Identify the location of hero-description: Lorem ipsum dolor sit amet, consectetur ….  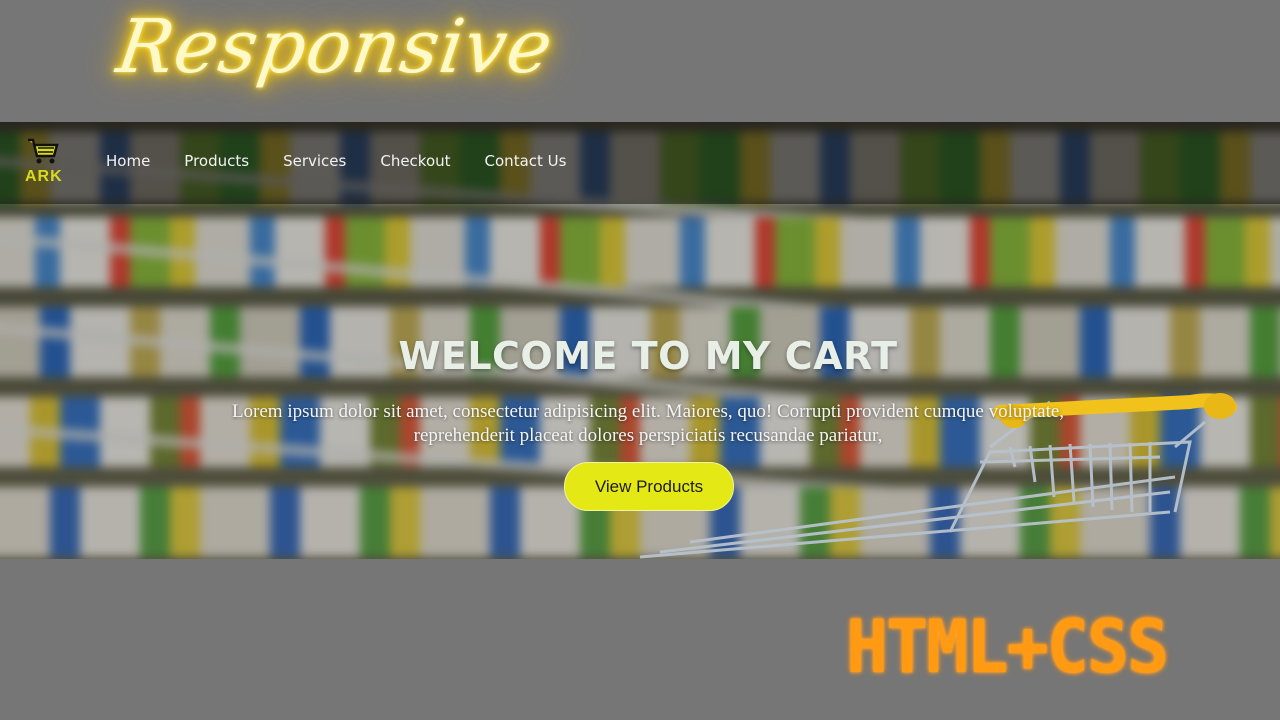
(648, 424).